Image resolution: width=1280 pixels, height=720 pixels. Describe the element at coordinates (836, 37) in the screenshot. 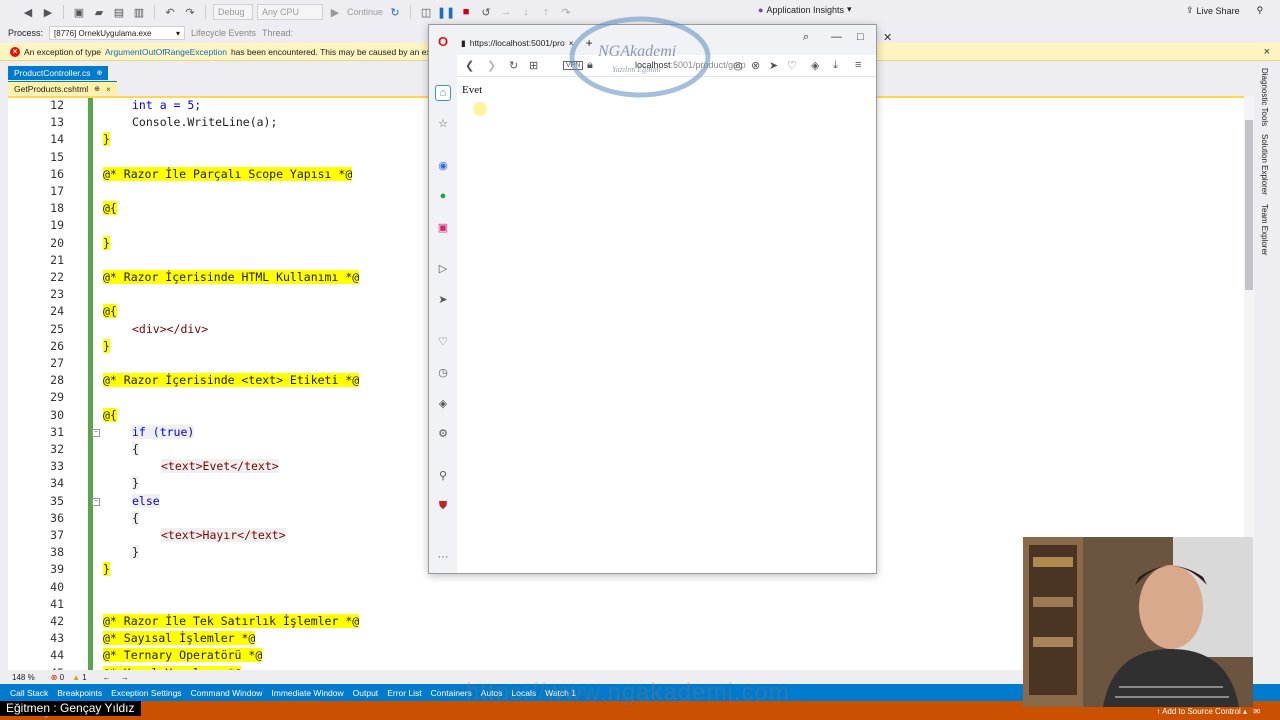

I see `minimize-icon: —` at that location.